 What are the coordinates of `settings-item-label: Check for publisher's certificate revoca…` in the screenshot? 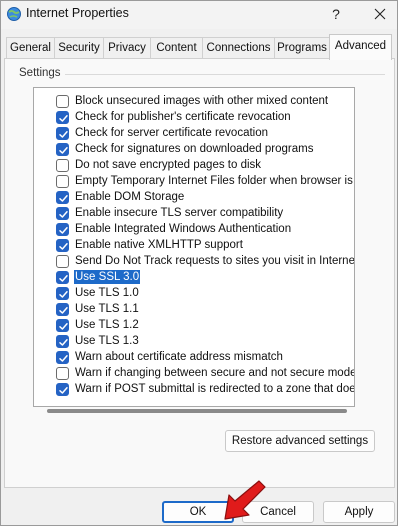 It's located at (183, 117).